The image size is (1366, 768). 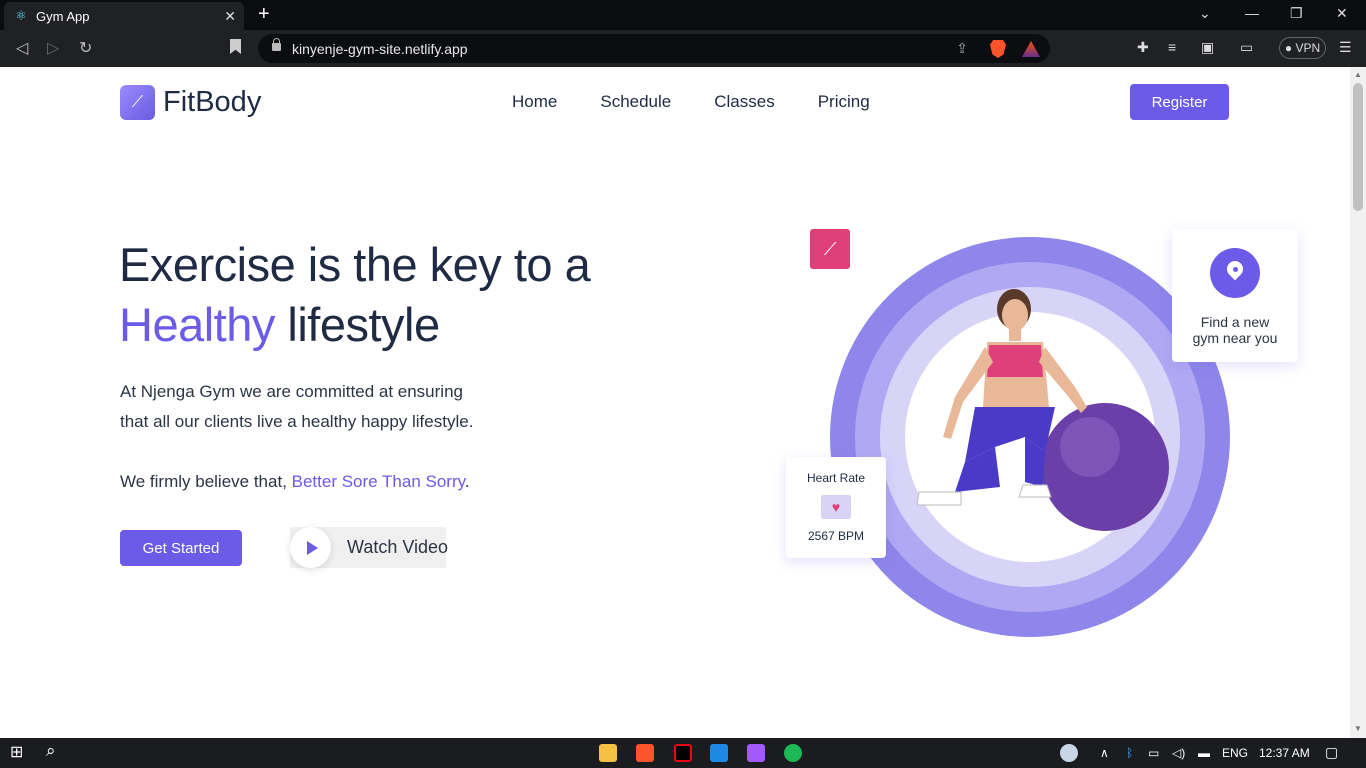 What do you see at coordinates (235, 46) in the screenshot?
I see `bookmark-icon` at bounding box center [235, 46].